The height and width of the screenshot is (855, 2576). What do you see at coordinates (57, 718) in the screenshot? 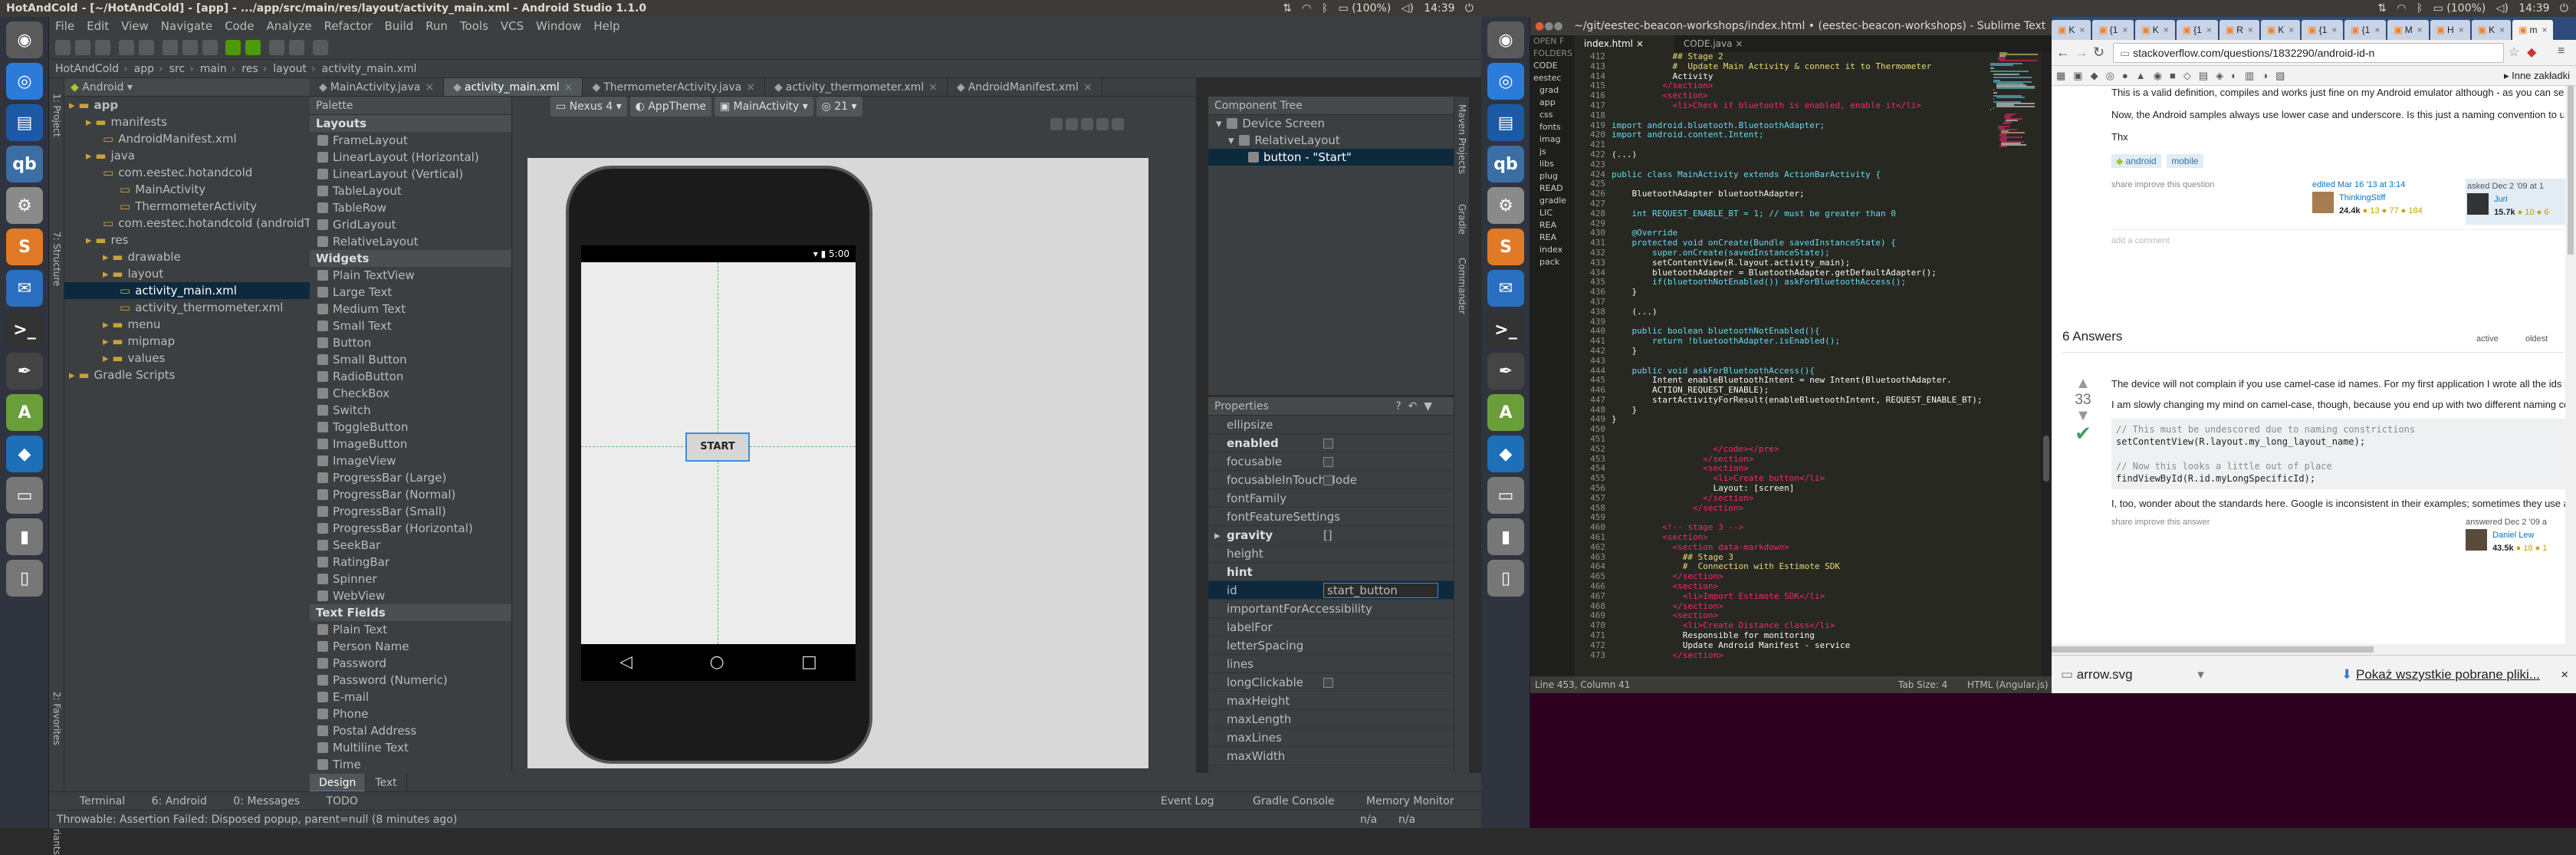
I see `favorites-tool-tab: 2: Favorites` at bounding box center [57, 718].